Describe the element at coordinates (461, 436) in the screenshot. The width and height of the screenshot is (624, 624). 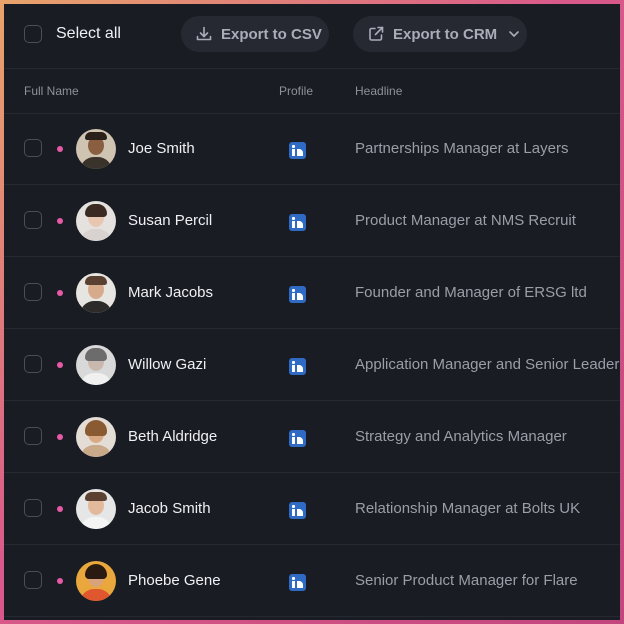
I see `contact-headline: Strategy and Analytics Manager` at that location.